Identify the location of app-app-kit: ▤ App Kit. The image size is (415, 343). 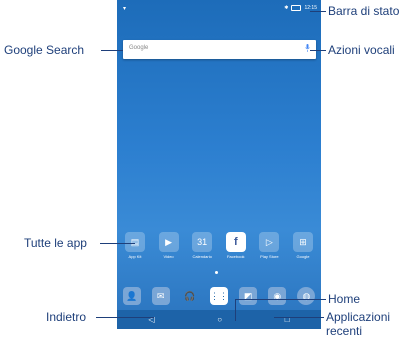
(135, 245).